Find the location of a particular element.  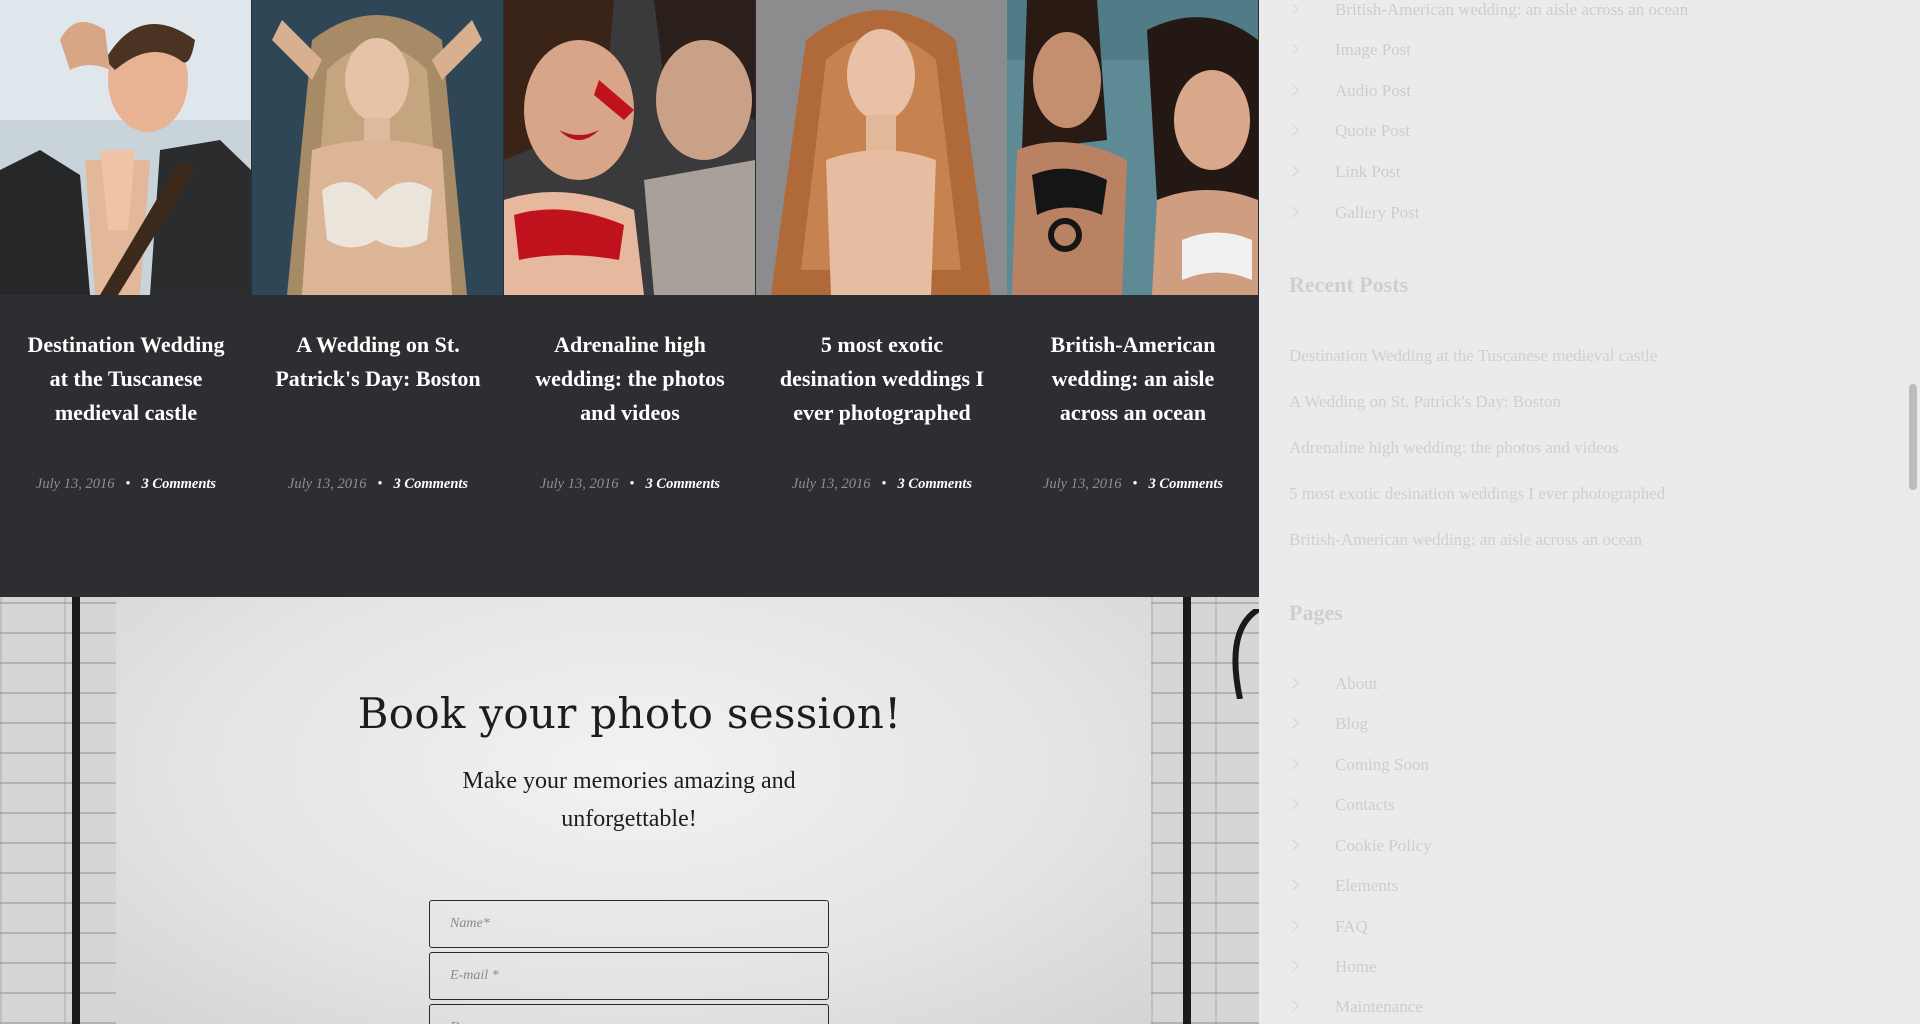

page-label: Elements is located at coordinates (1367, 885).